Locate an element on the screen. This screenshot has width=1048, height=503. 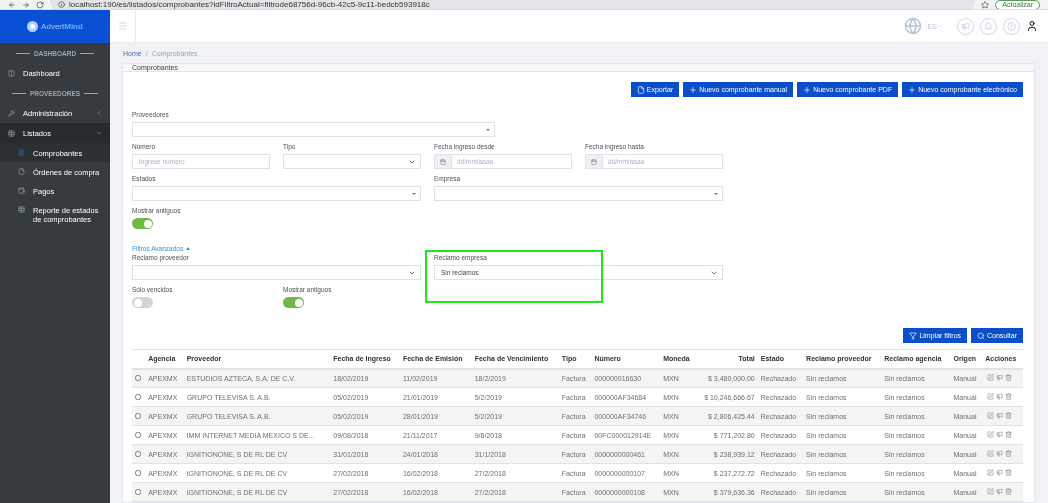
search-icon is located at coordinates (981, 335).